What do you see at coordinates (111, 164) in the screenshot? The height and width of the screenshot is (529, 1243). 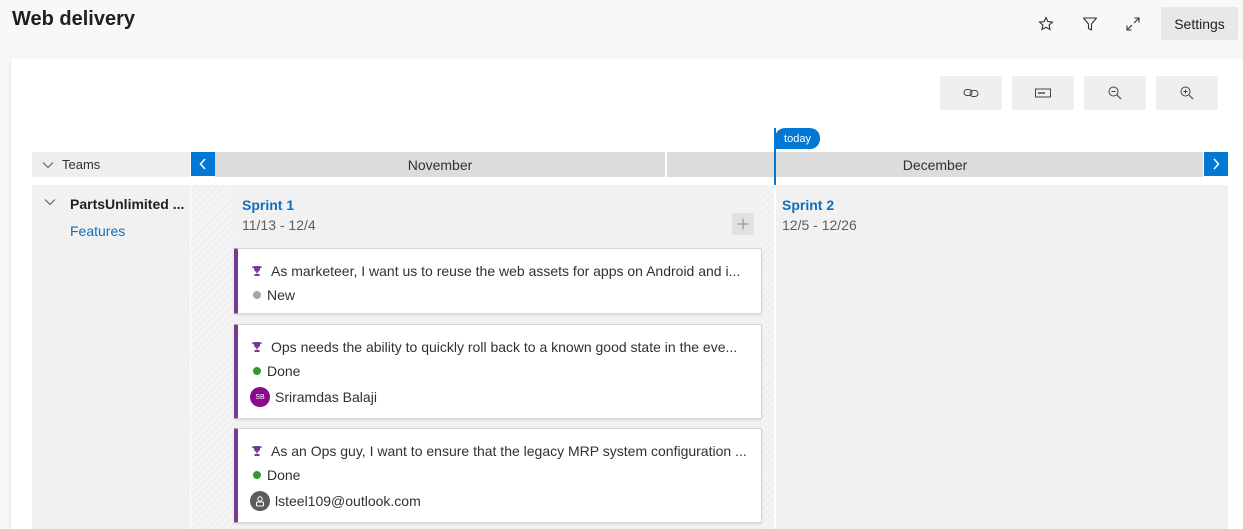 I see `teams-header: Teams` at bounding box center [111, 164].